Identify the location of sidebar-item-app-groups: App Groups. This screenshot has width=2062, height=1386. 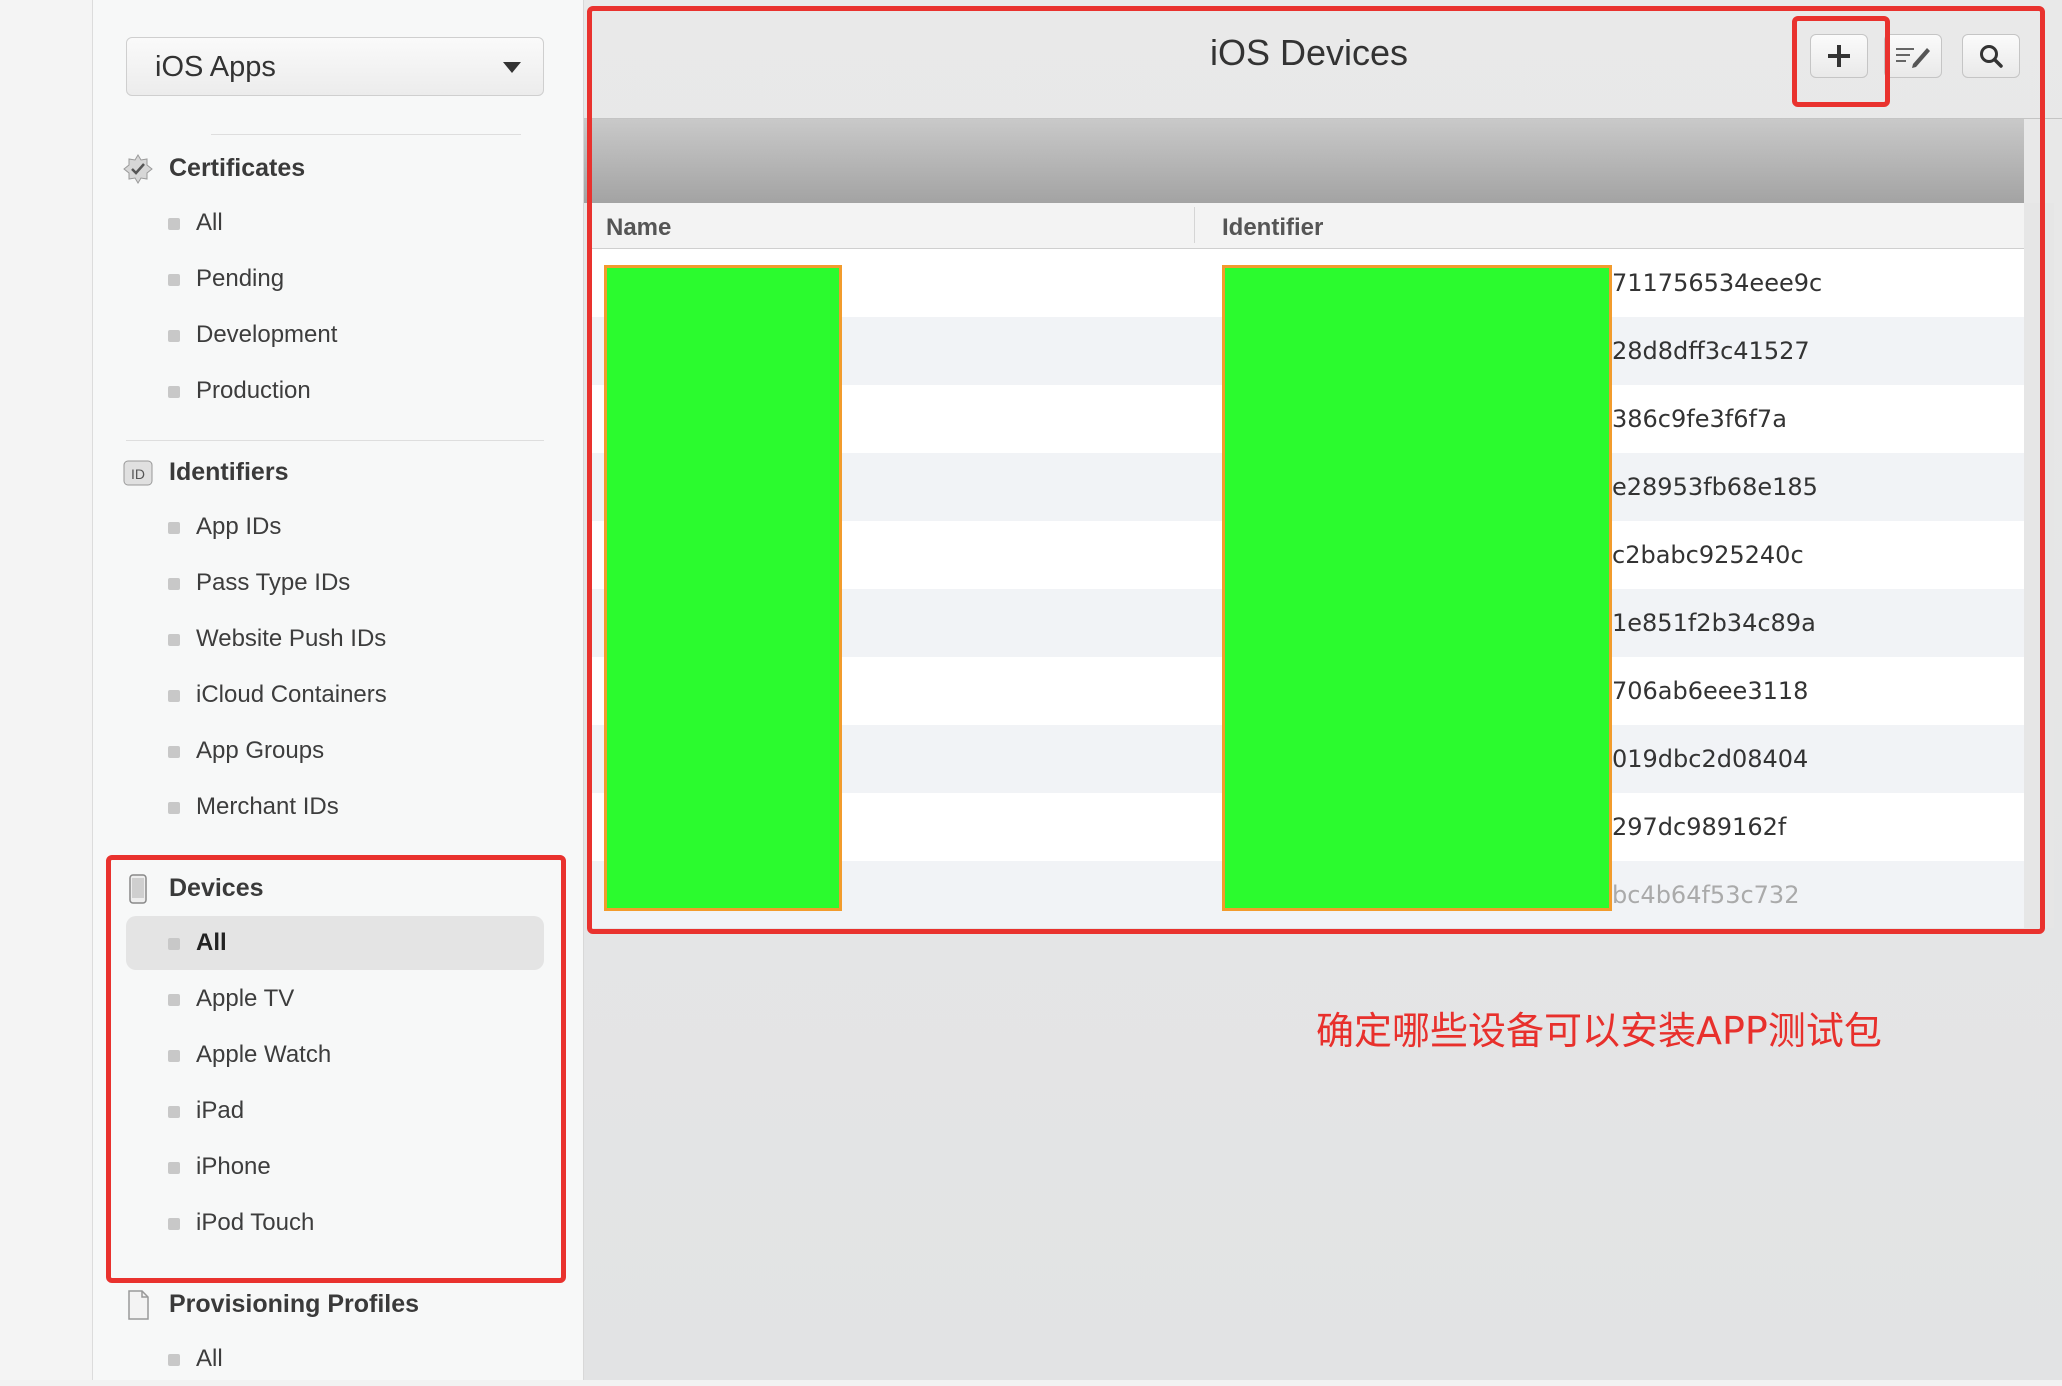
(335, 751).